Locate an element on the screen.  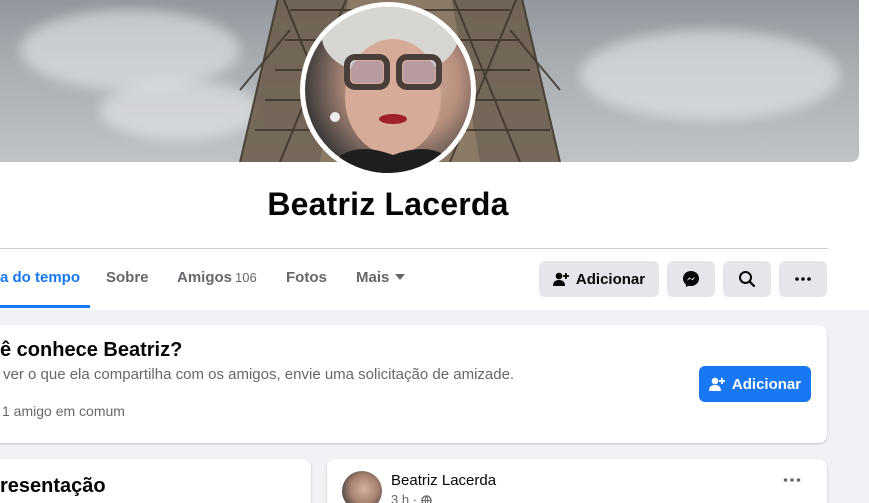
add-friend-button: Adicionar is located at coordinates (599, 279).